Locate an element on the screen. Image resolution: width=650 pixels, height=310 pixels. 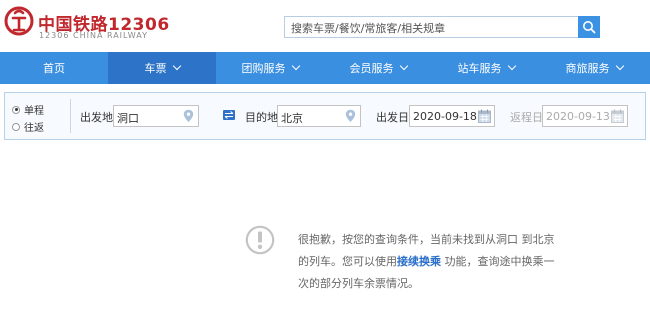
trip-type-label: 往返 is located at coordinates (34, 128).